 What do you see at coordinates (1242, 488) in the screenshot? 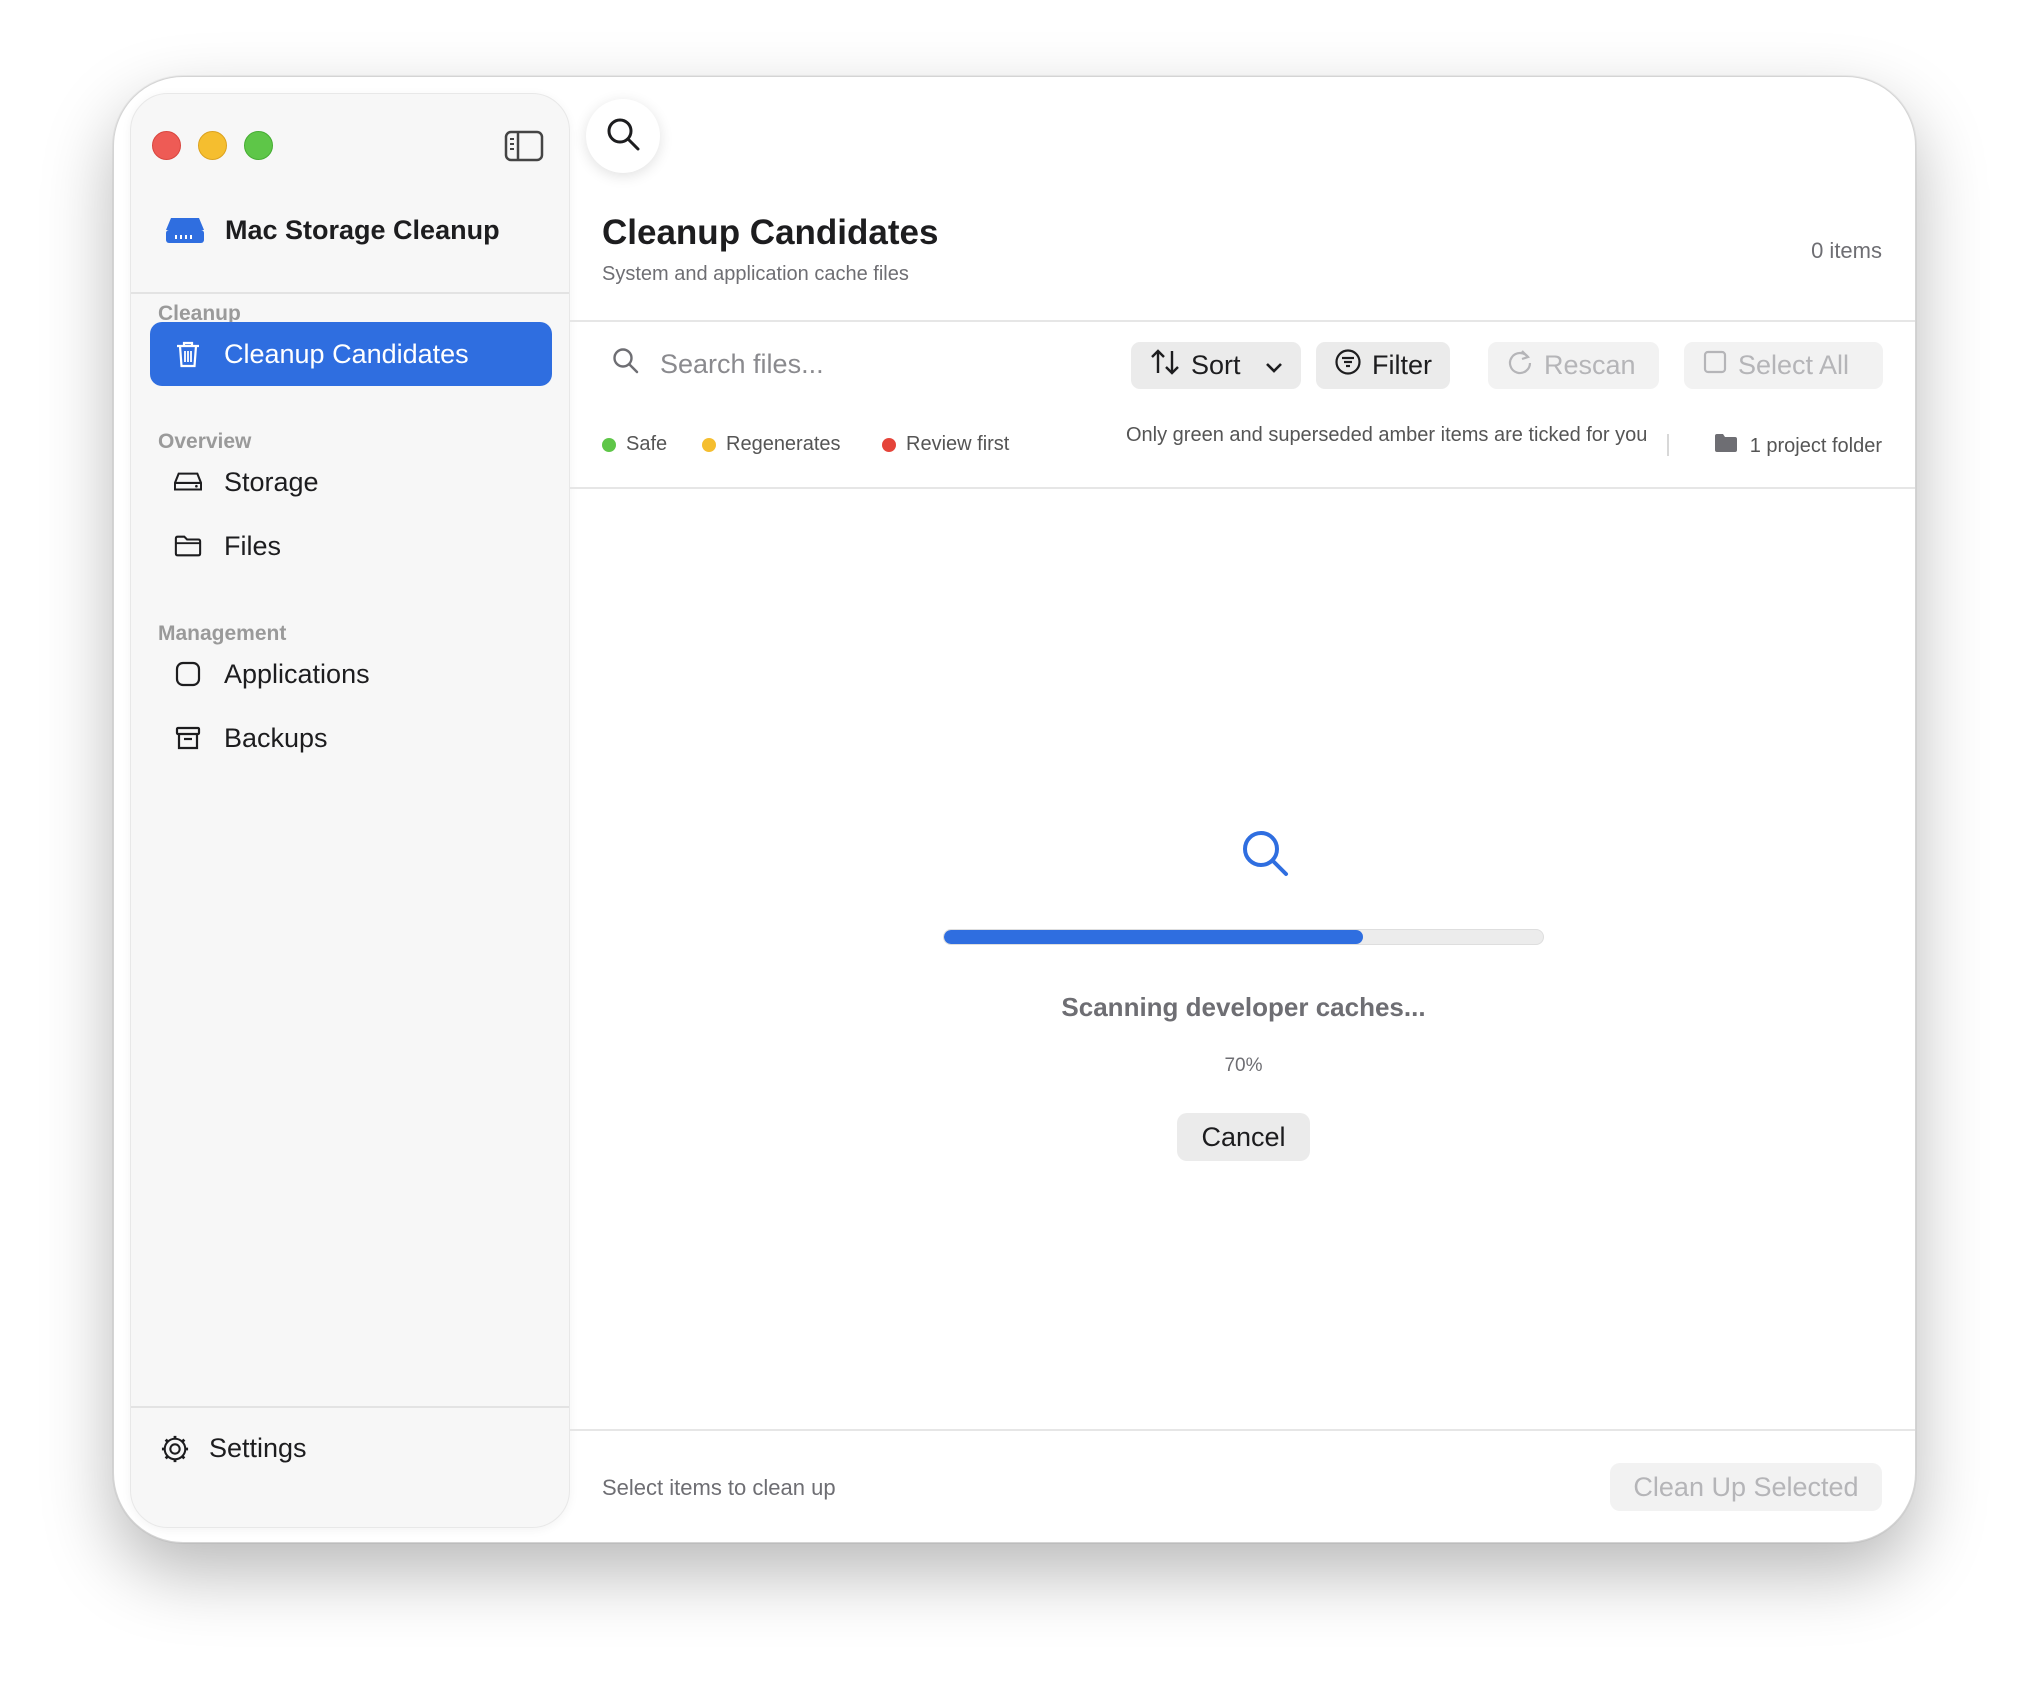
I see `toolbar-divider` at bounding box center [1242, 488].